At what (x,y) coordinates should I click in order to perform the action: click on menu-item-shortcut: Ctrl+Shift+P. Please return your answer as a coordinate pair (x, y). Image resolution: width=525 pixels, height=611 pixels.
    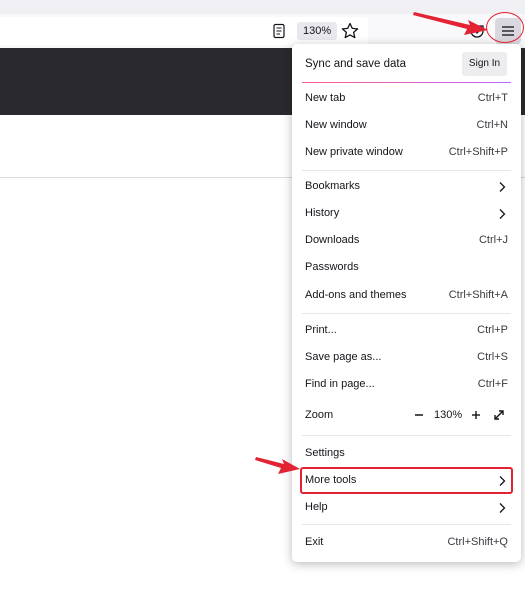
    Looking at the image, I should click on (478, 152).